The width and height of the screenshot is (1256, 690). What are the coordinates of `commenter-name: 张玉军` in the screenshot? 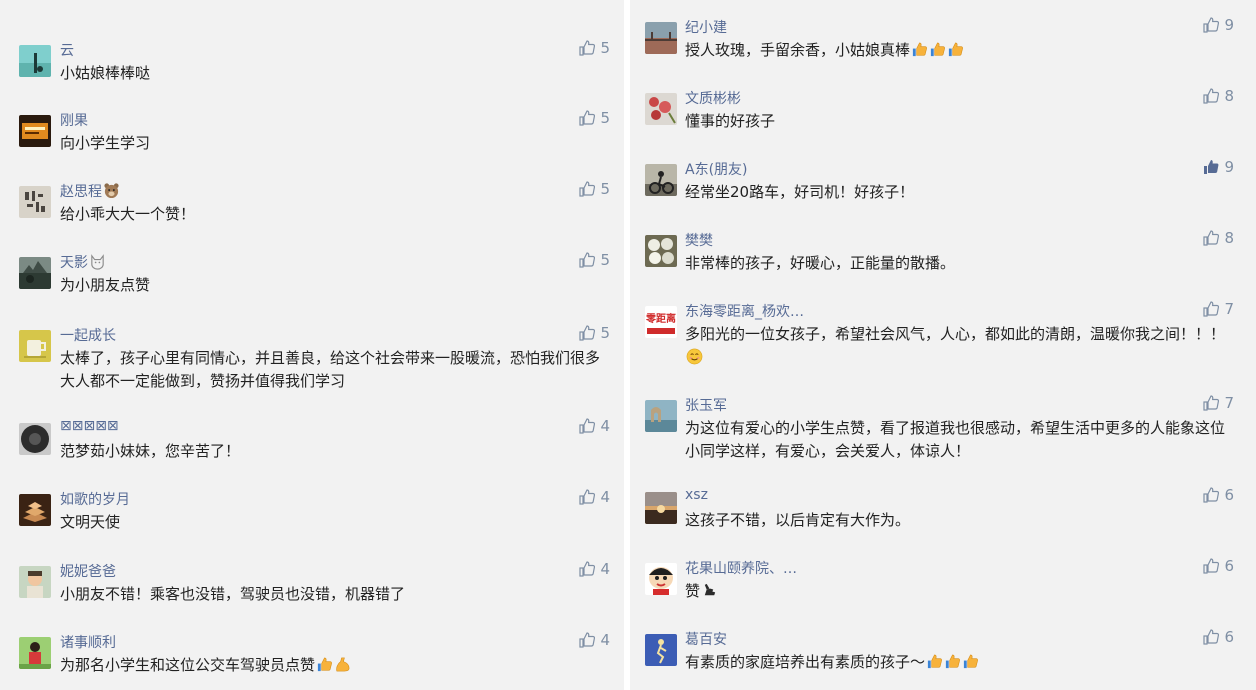 It's located at (706, 405).